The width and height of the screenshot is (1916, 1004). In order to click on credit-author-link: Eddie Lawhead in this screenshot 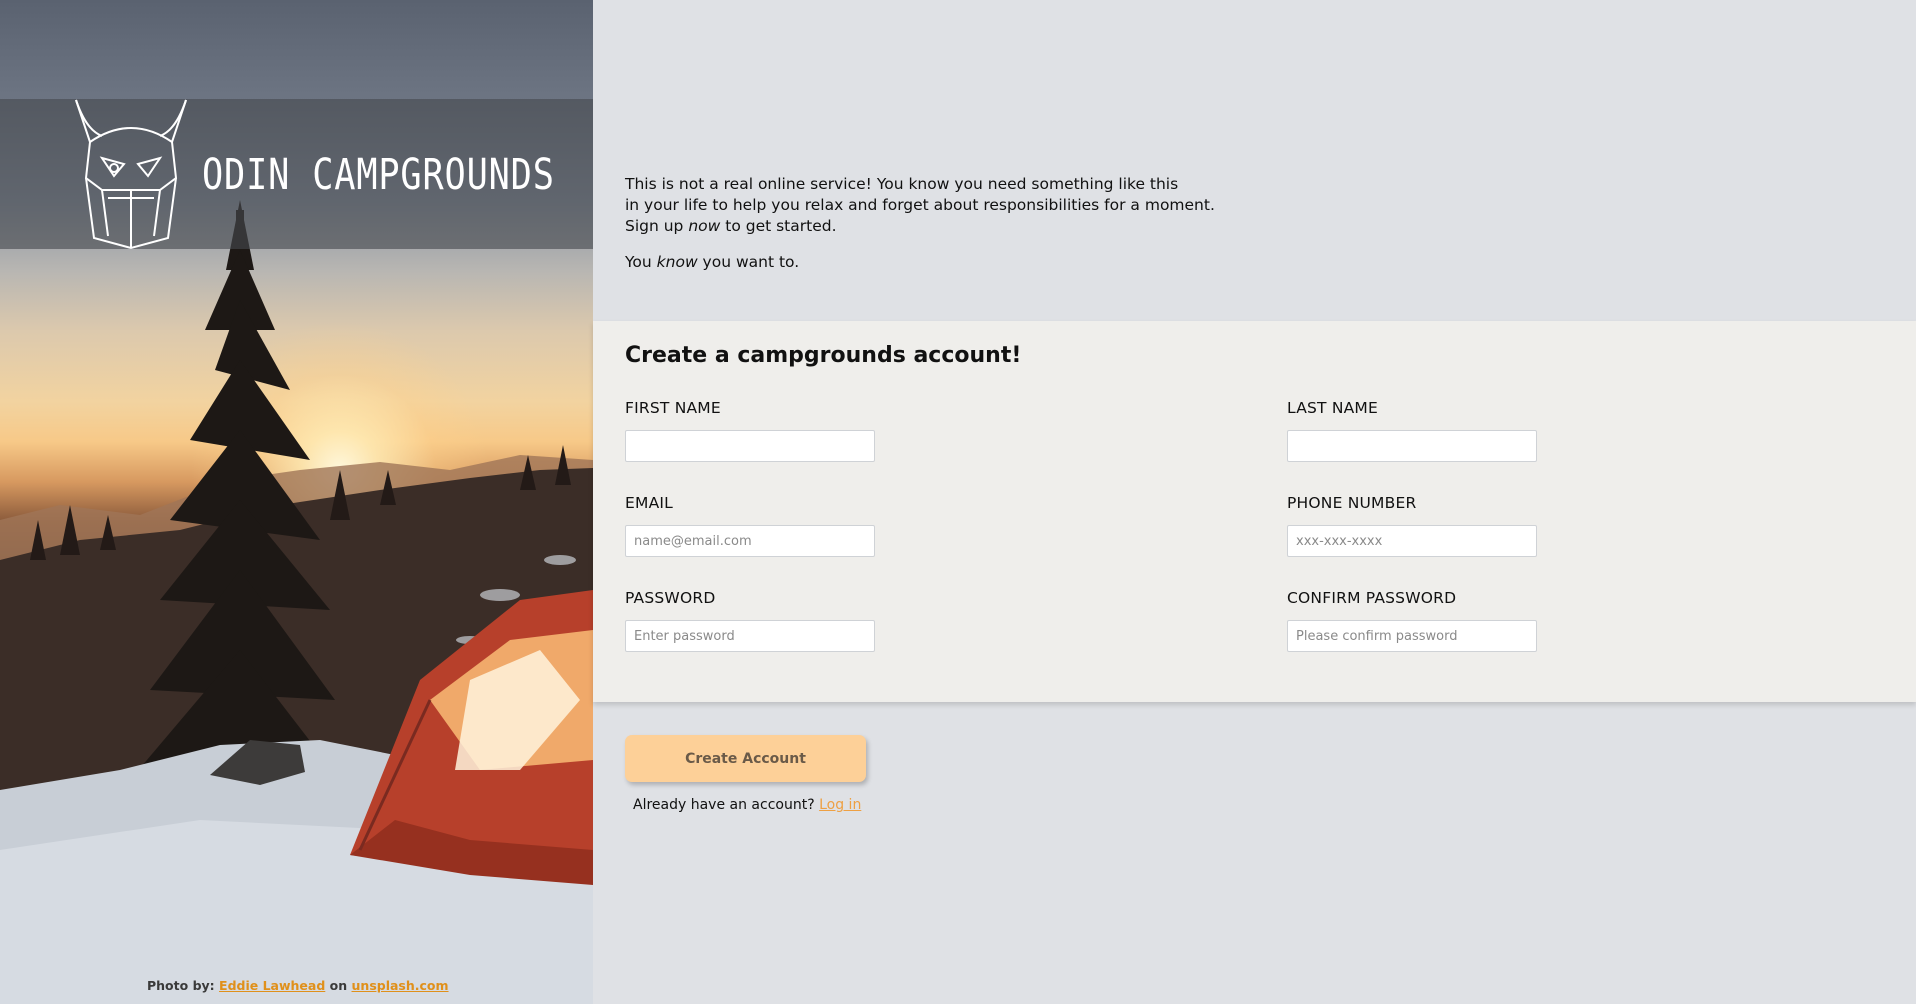, I will do `click(272, 985)`.